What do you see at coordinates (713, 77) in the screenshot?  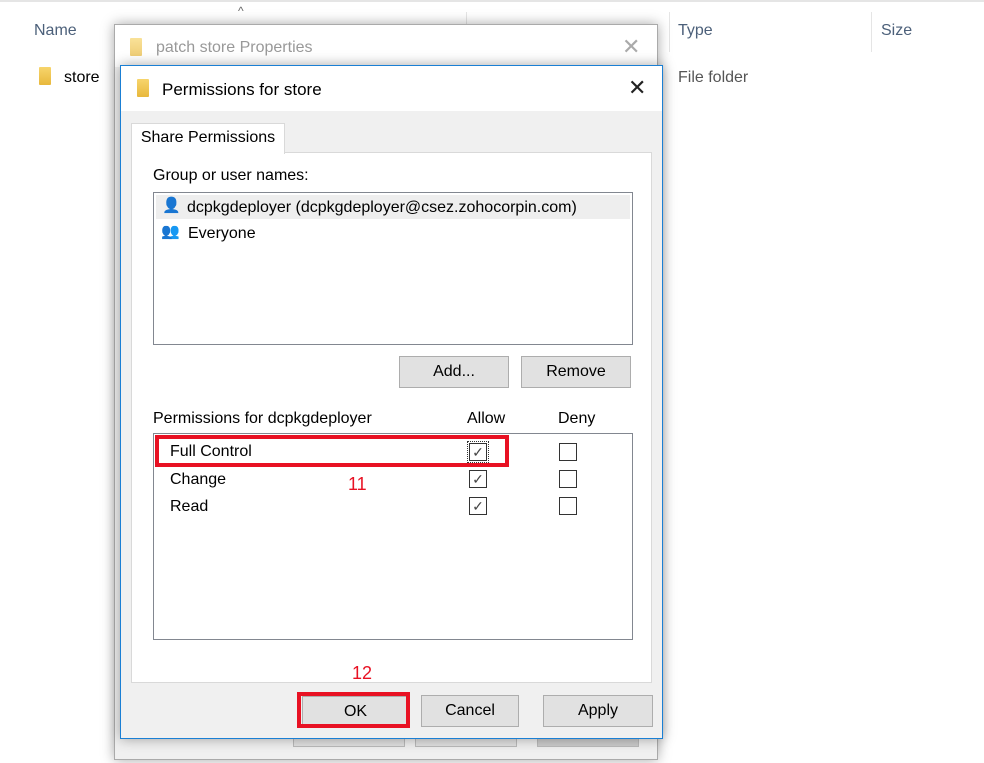 I see `file-type: File folder` at bounding box center [713, 77].